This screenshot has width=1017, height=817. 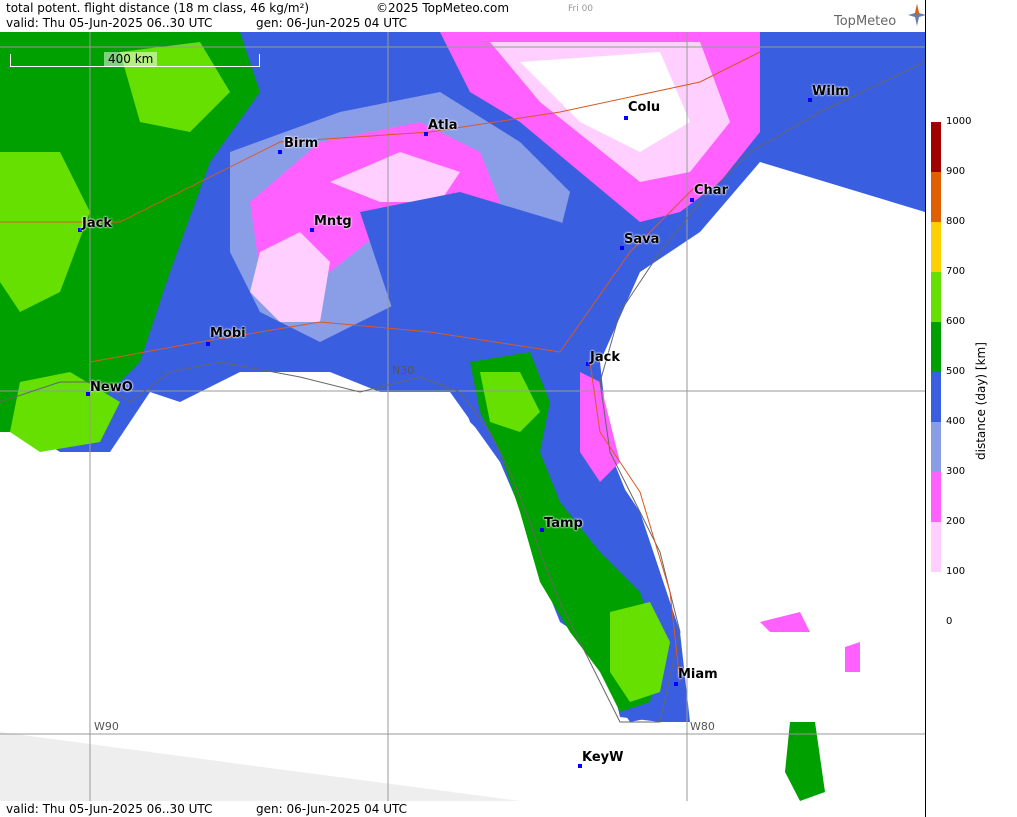 I want to click on footer-valid-time: valid: Thu 05-Jun-2025 06..30 UTC, so click(x=109, y=809).